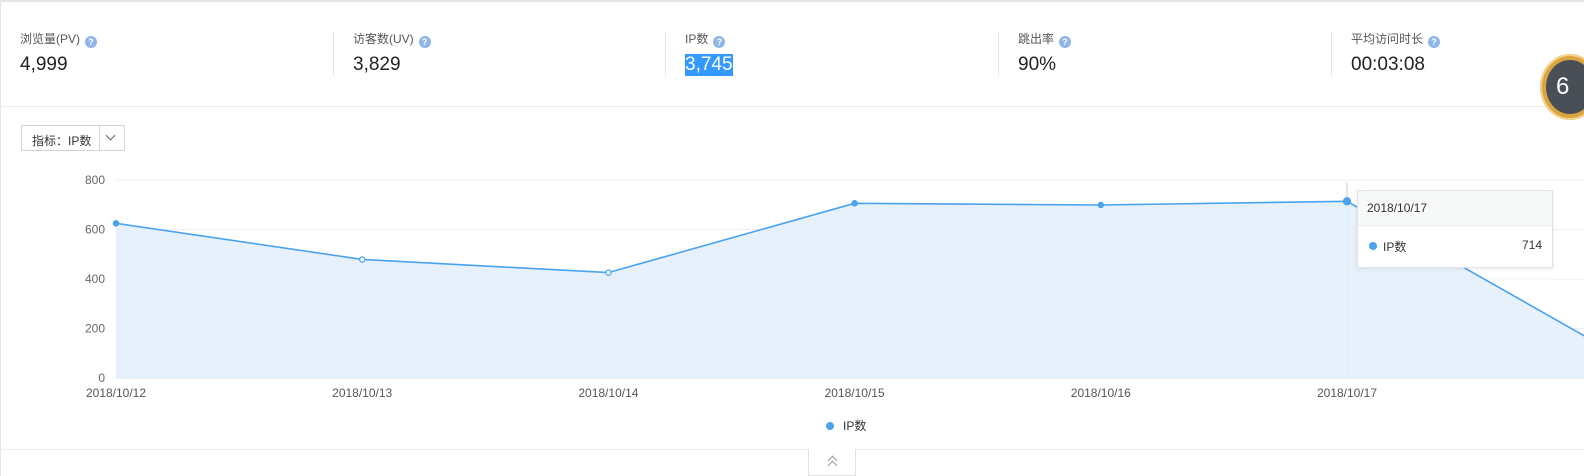 This screenshot has height=476, width=1584. I want to click on legend-label: IP数, so click(855, 426).